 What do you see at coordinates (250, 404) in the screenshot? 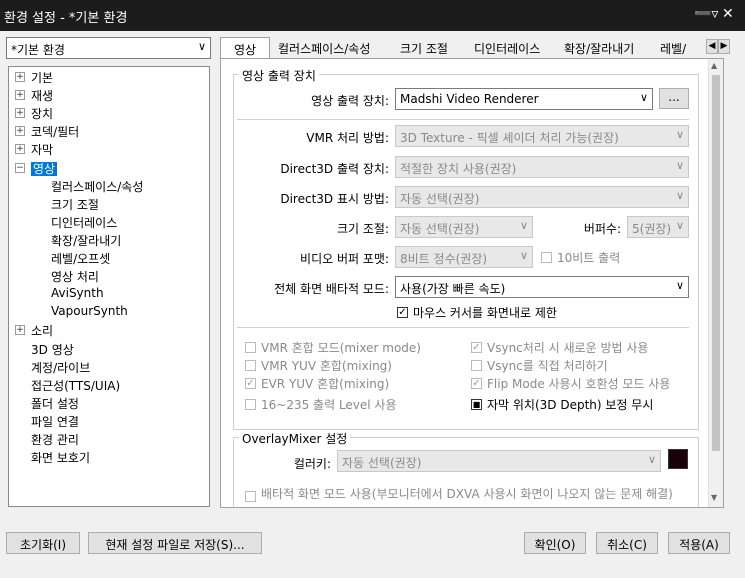
I see `level-16-235-checkbox` at bounding box center [250, 404].